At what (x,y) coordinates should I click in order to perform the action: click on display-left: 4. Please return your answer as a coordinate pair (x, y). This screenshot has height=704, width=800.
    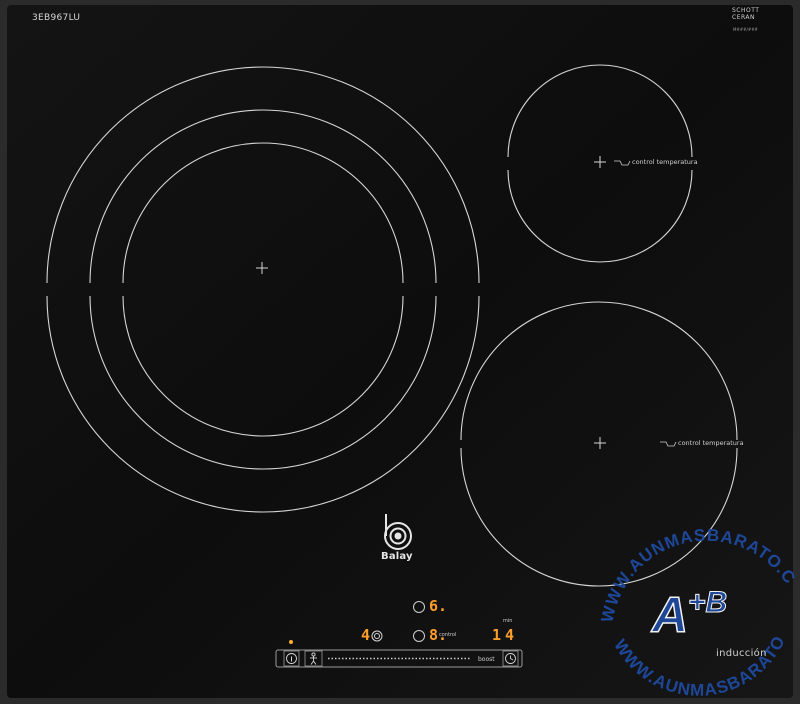
    Looking at the image, I should click on (366, 635).